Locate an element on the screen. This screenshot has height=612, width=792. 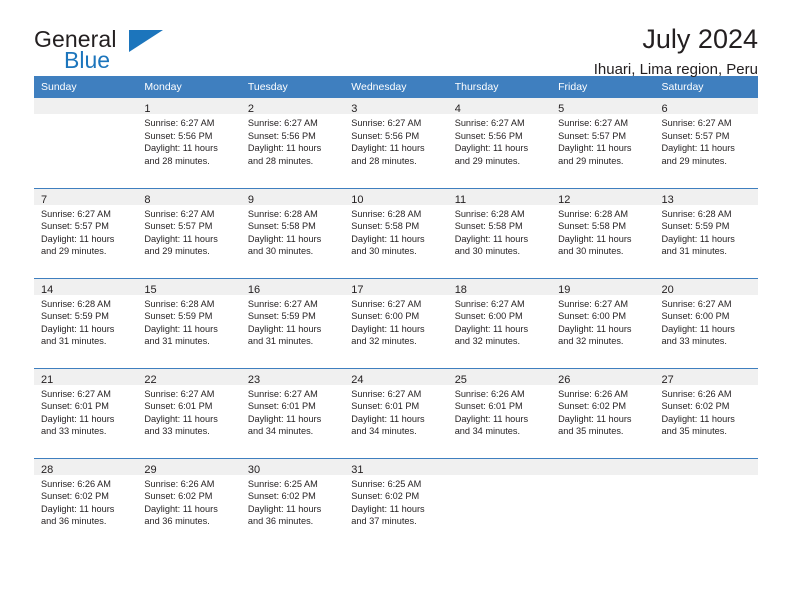
daylight-text-line2: and 28 minutes. is located at coordinates (177, 160).